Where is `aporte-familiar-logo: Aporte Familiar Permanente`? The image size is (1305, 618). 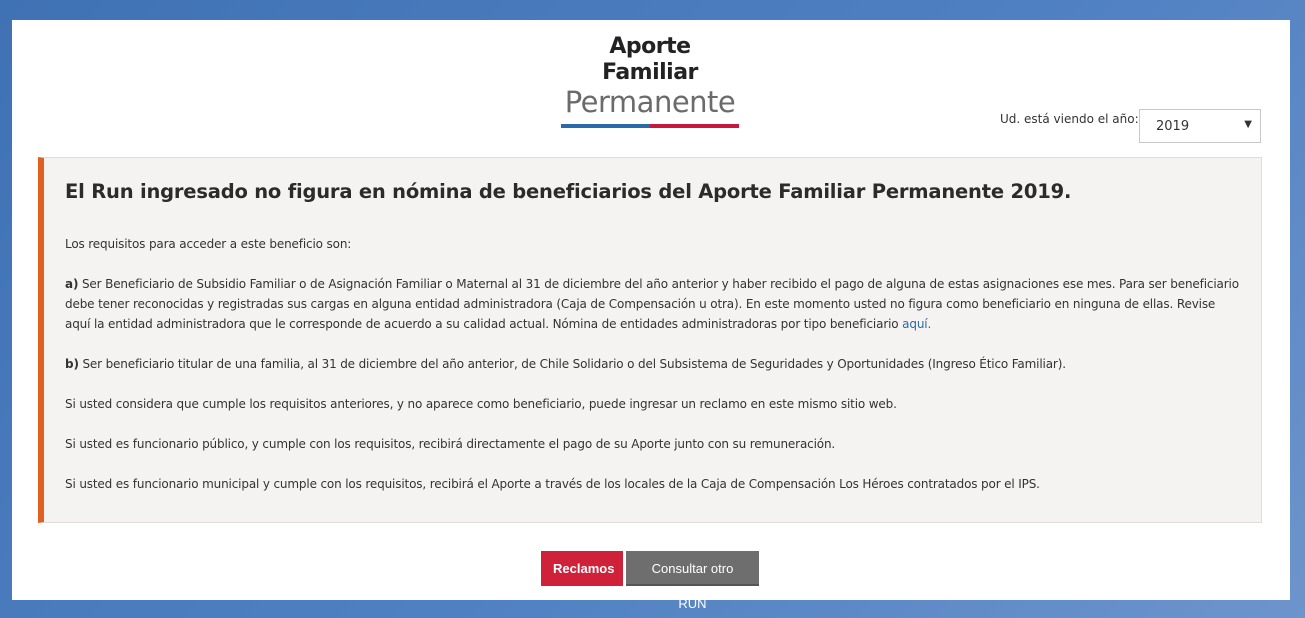 aporte-familiar-logo: Aporte Familiar Permanente is located at coordinates (650, 81).